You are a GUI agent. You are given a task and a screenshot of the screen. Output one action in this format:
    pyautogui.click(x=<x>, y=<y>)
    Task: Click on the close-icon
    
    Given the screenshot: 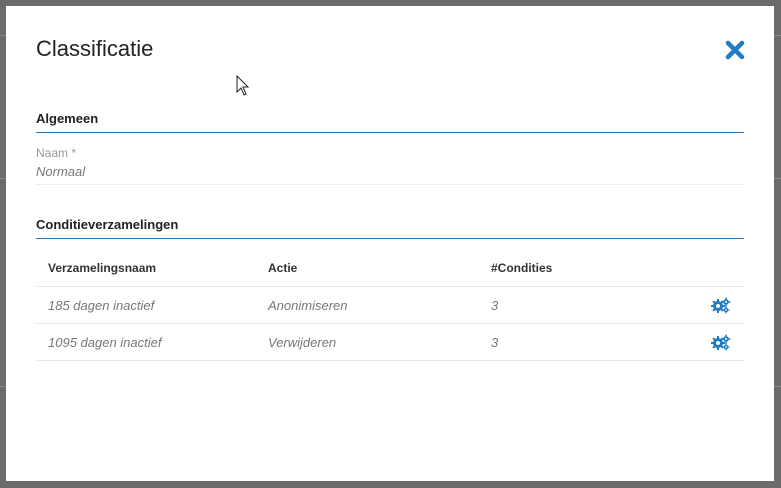 What is the action you would take?
    pyautogui.click(x=735, y=50)
    